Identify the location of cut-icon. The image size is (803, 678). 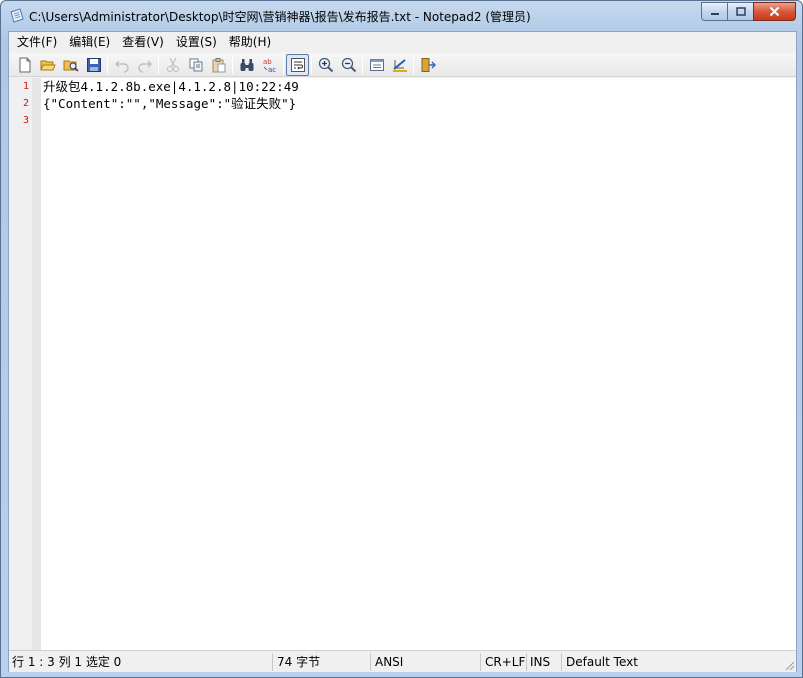
(172, 64).